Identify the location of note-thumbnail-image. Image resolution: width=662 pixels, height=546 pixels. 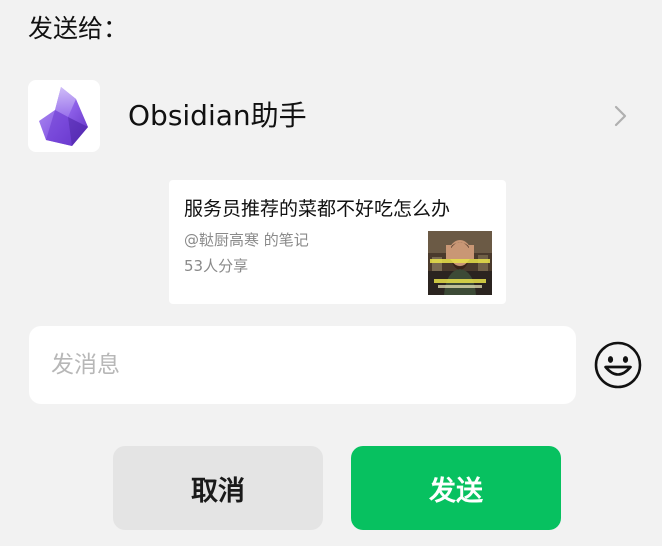
(460, 263).